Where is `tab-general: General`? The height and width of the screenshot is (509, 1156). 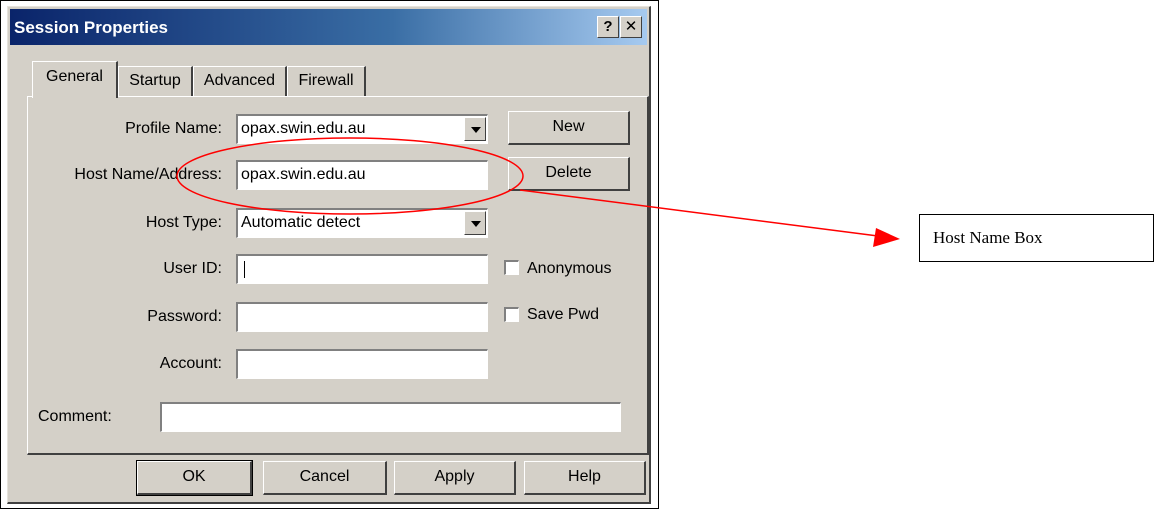 tab-general: General is located at coordinates (75, 79).